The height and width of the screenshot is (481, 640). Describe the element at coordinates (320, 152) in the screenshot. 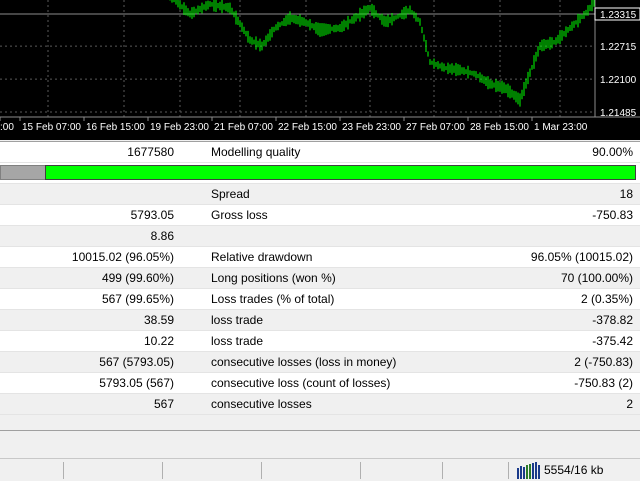

I see `report-row-modelling-quality: 1677580 Modelling quality 90.00%` at that location.